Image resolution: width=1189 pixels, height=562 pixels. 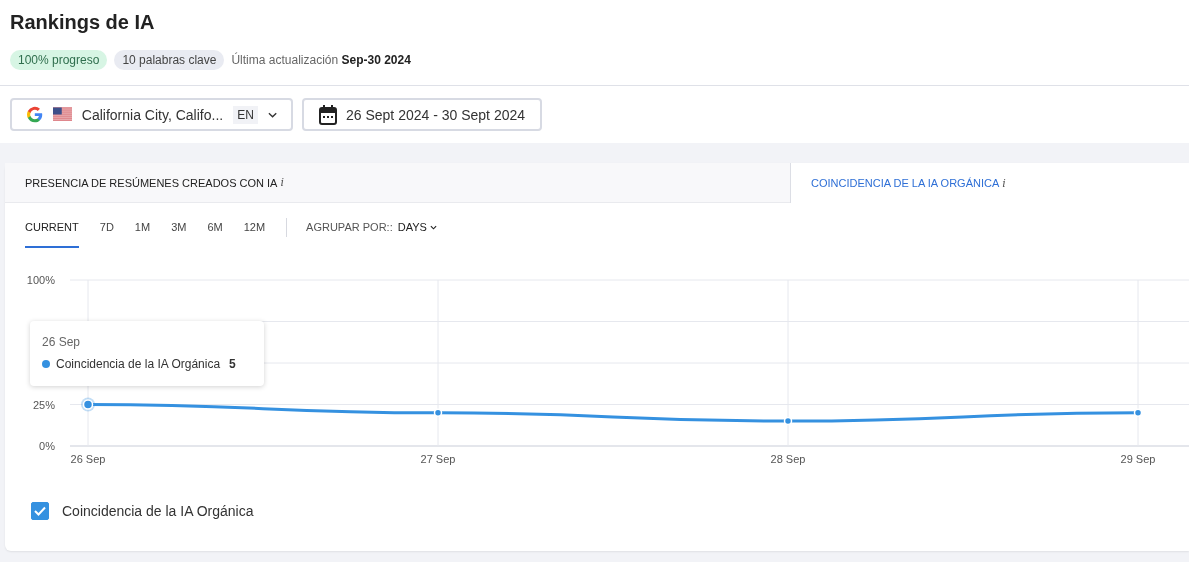 I want to click on series-dot, so click(x=46, y=364).